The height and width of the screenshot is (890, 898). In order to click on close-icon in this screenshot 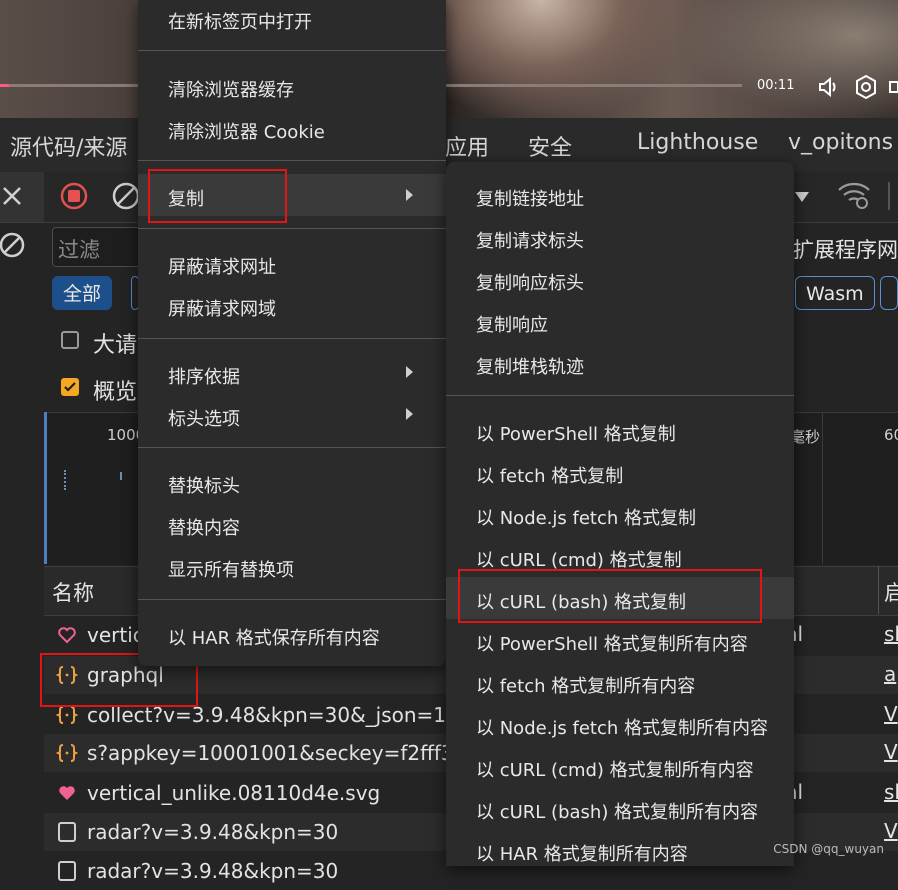, I will do `click(12, 196)`.